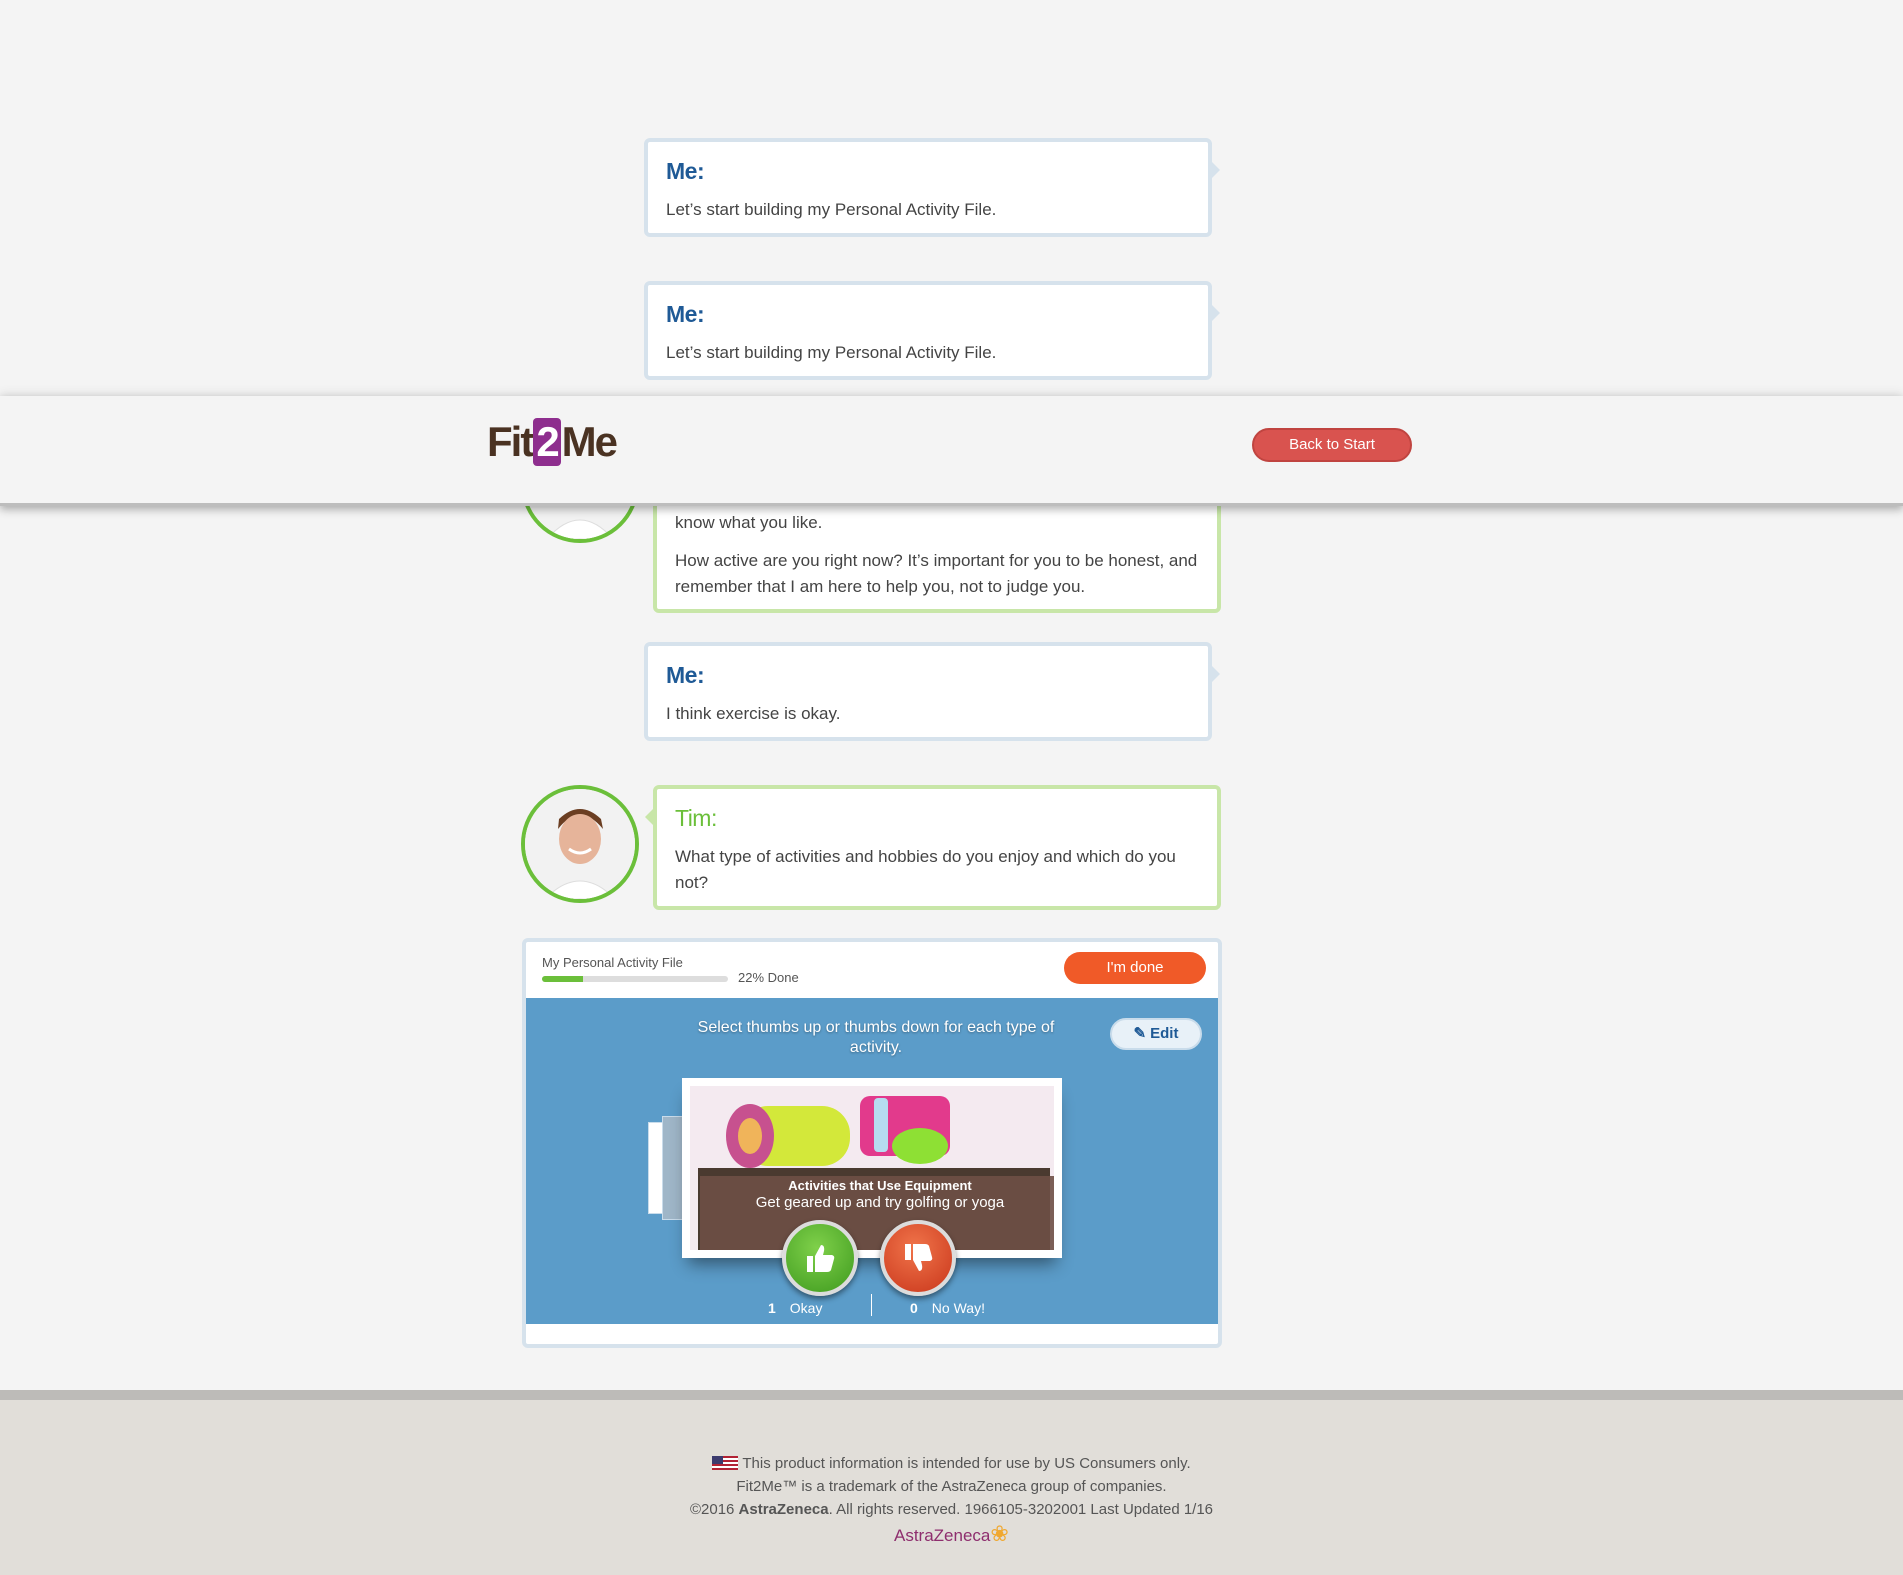  I want to click on copyright-prefix: ©2016, so click(714, 1509).